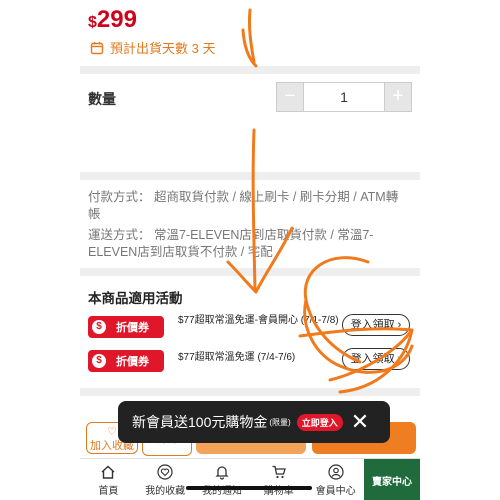 This screenshot has width=500, height=500. Describe the element at coordinates (97, 47) in the screenshot. I see `calendar-icon` at that location.